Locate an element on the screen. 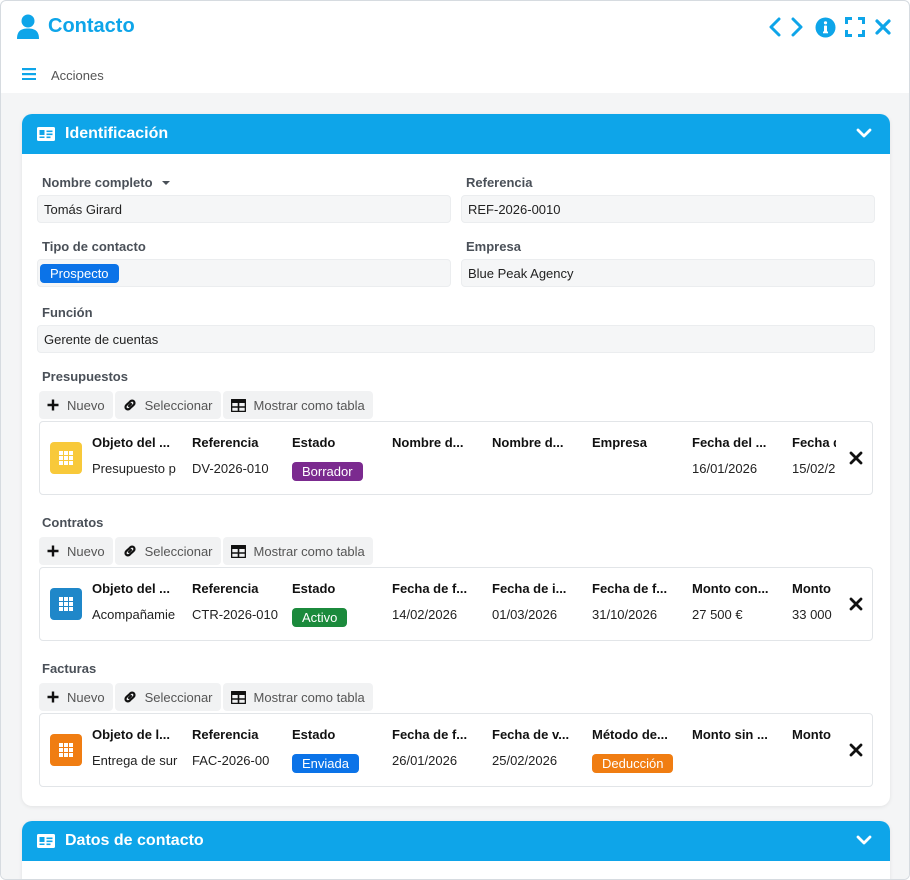  tipo-field: Prospecto is located at coordinates (244, 273).